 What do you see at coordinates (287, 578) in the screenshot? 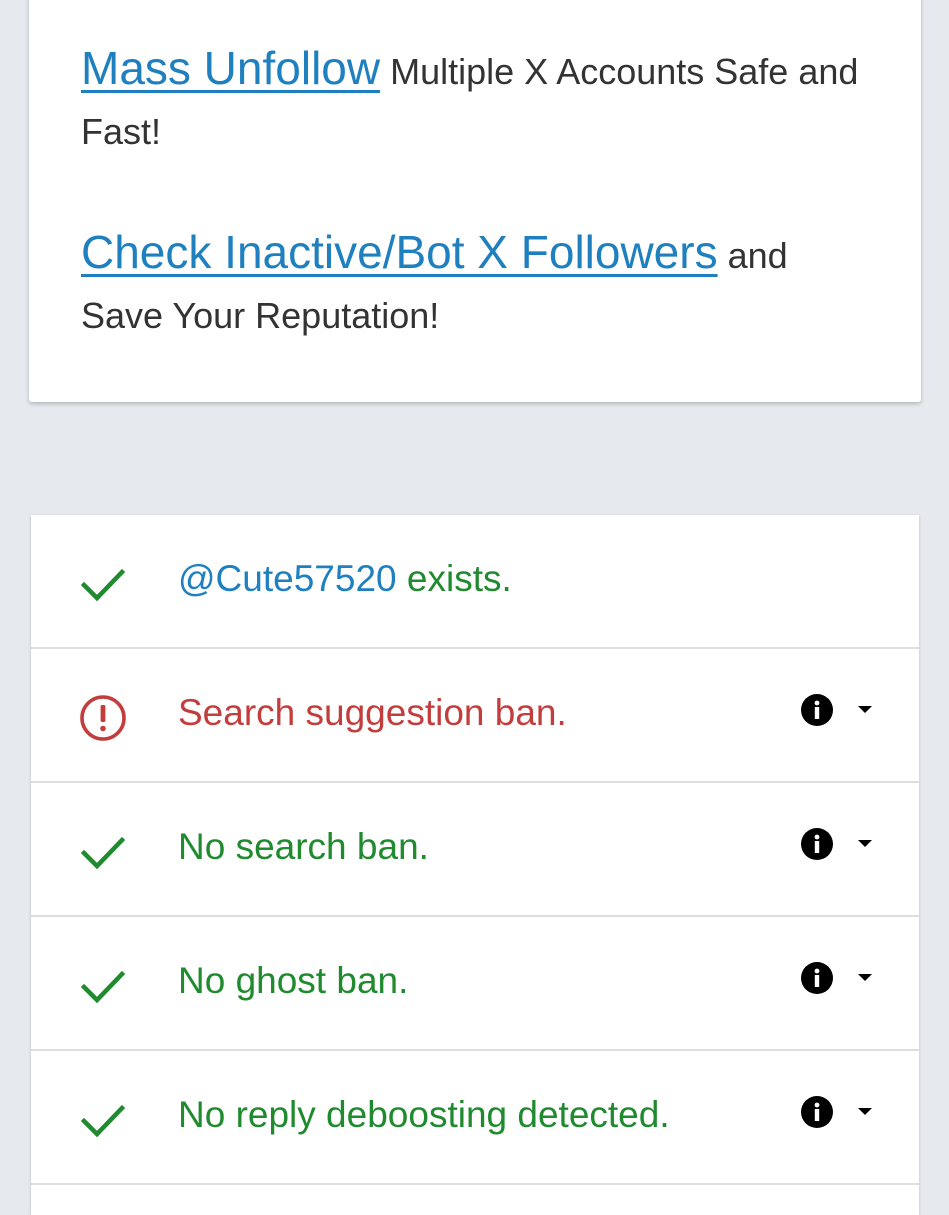
I see `account-handle: @Cute57520` at bounding box center [287, 578].